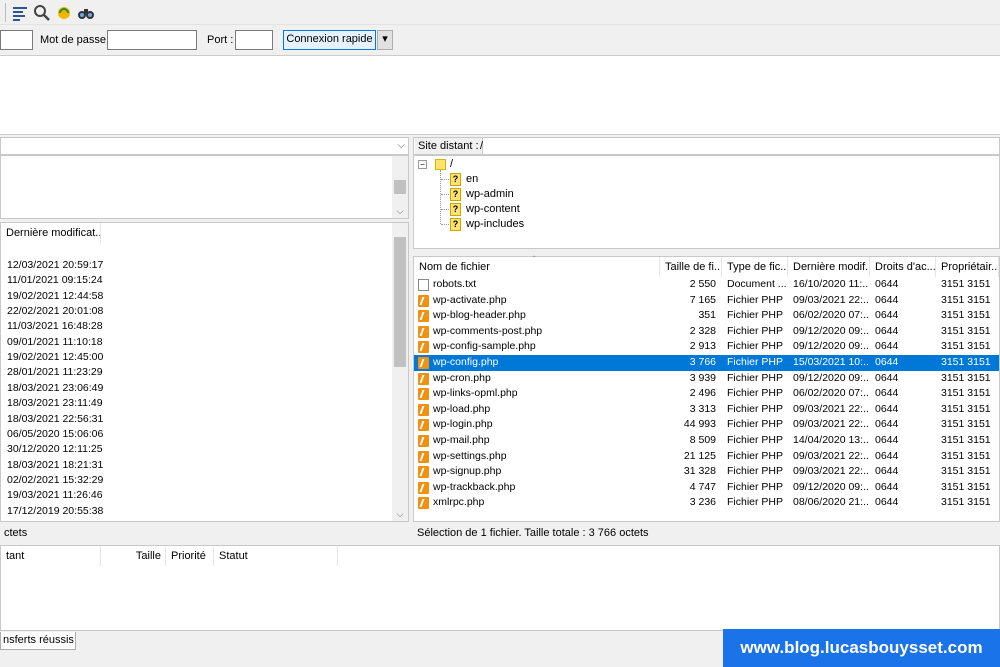  What do you see at coordinates (204, 187) in the screenshot?
I see `local-directory-tree: ⌵` at bounding box center [204, 187].